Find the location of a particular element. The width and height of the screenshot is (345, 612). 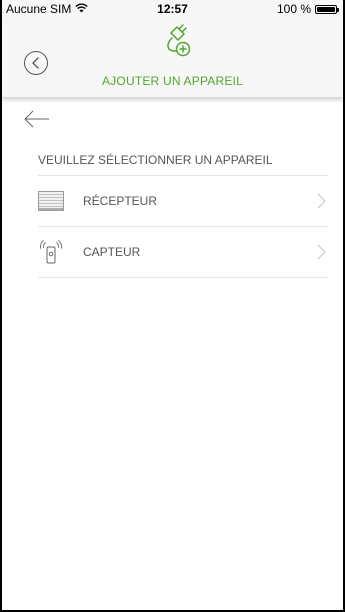

status-right: 100 % is located at coordinates (307, 9).